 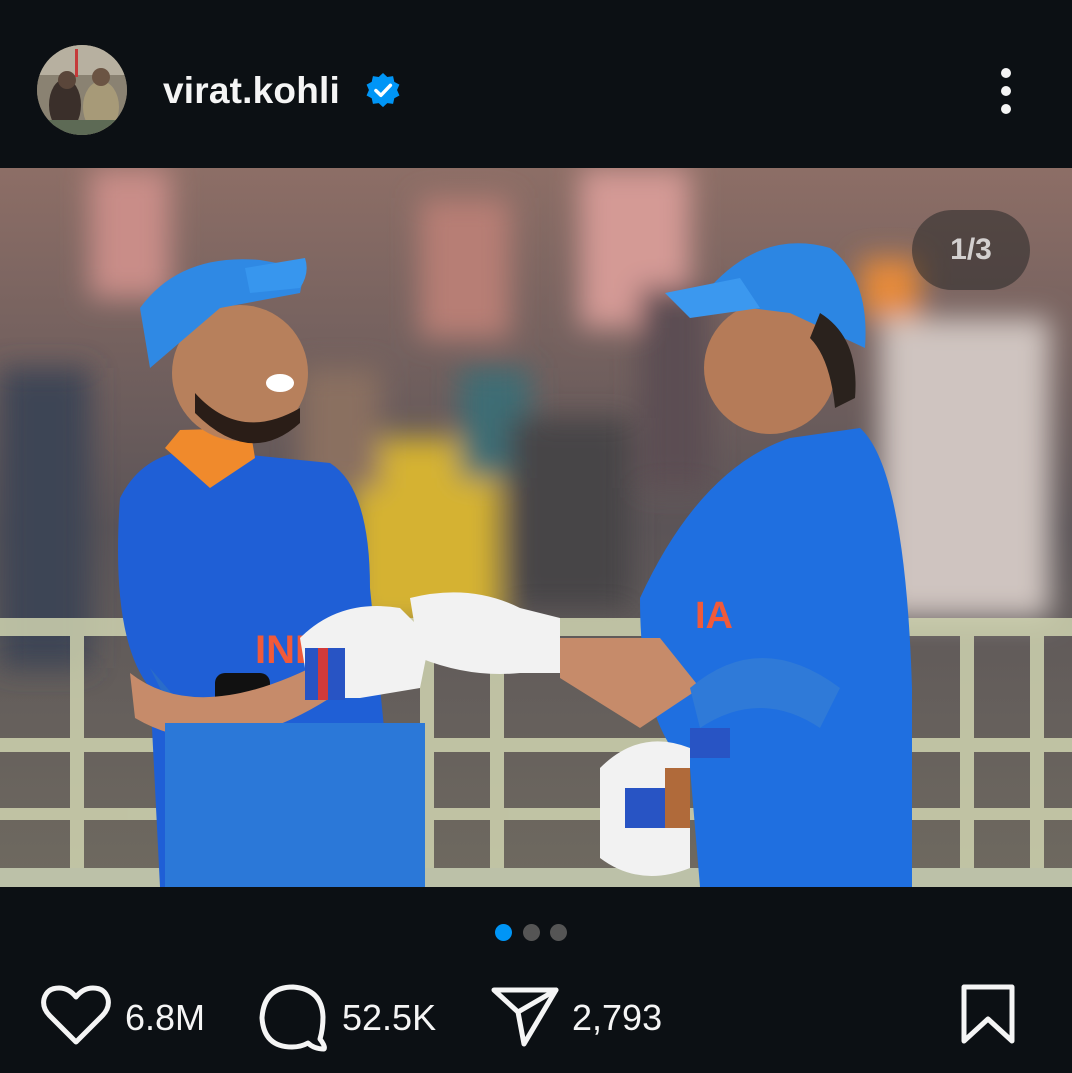 What do you see at coordinates (1006, 91) in the screenshot?
I see `more-vertical-icon` at bounding box center [1006, 91].